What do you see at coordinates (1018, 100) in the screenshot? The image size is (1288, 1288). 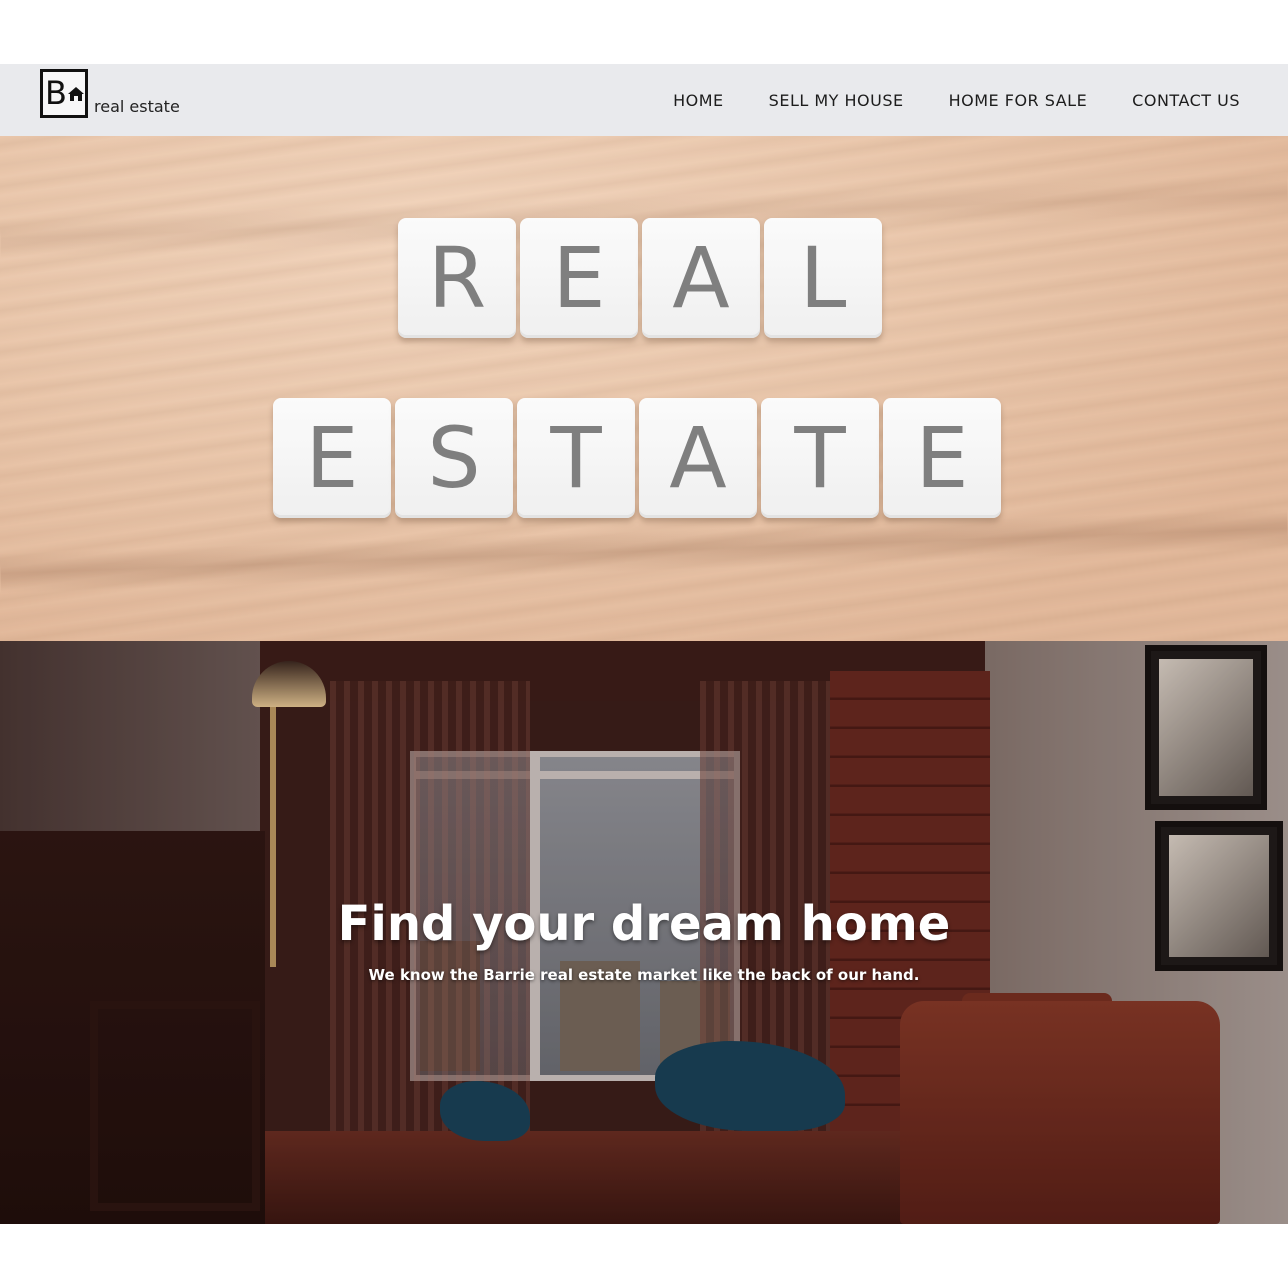 I see `nav-home-for-sale: HOME FOR SALE` at bounding box center [1018, 100].